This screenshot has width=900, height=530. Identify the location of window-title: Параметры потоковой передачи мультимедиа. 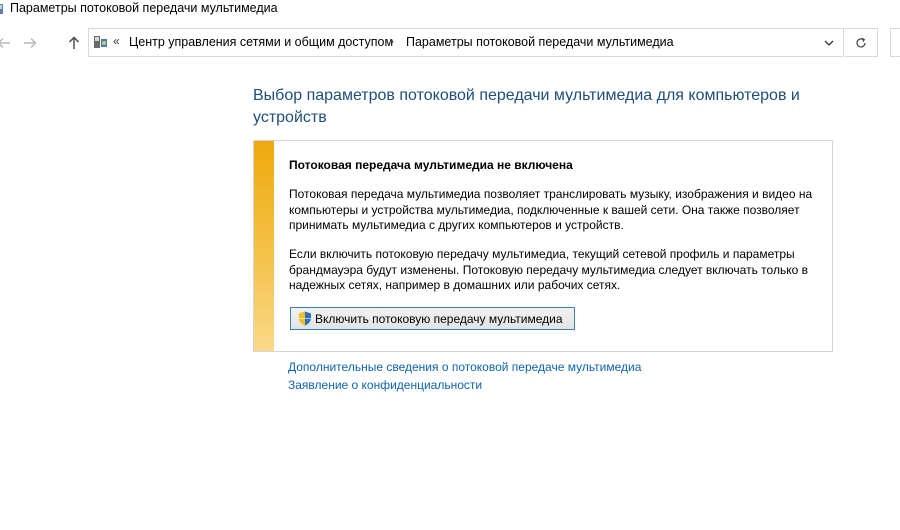
(144, 8).